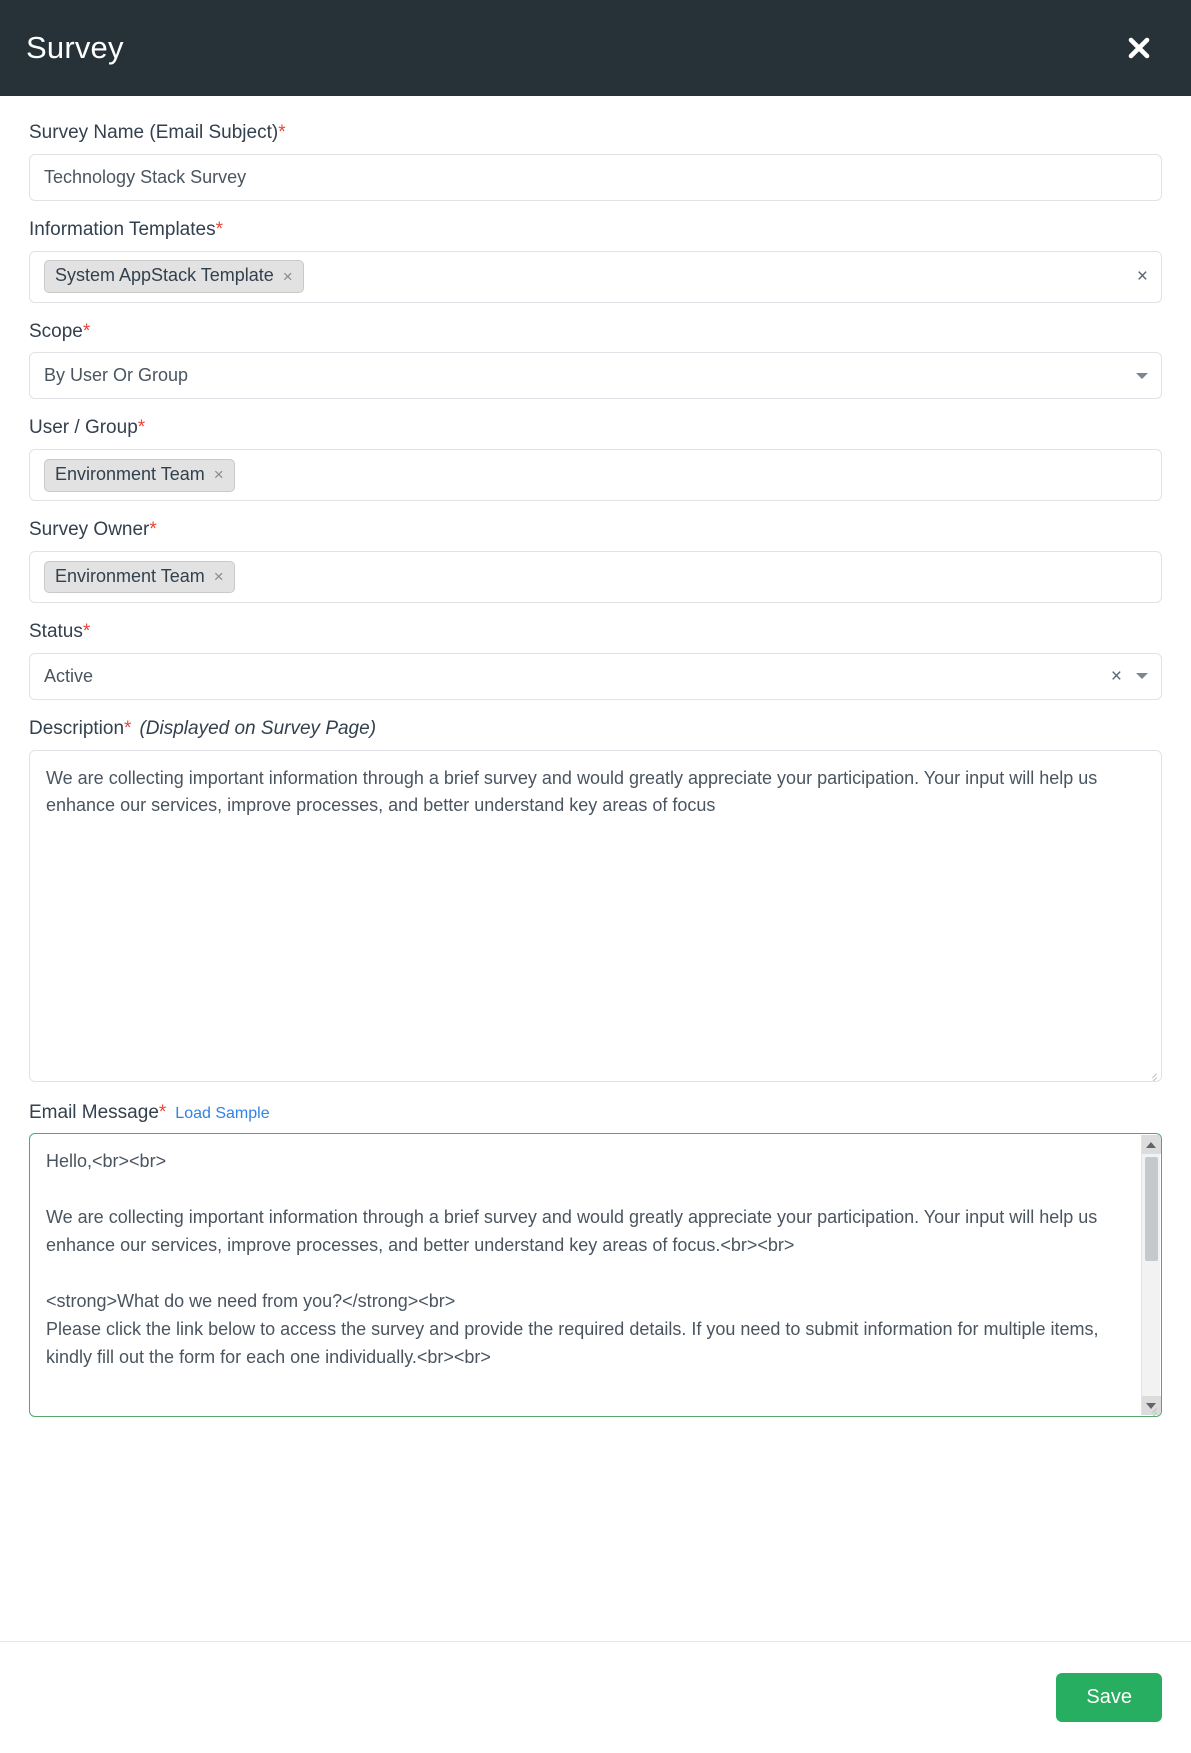  I want to click on field-status: Status * Active ×, so click(595, 660).